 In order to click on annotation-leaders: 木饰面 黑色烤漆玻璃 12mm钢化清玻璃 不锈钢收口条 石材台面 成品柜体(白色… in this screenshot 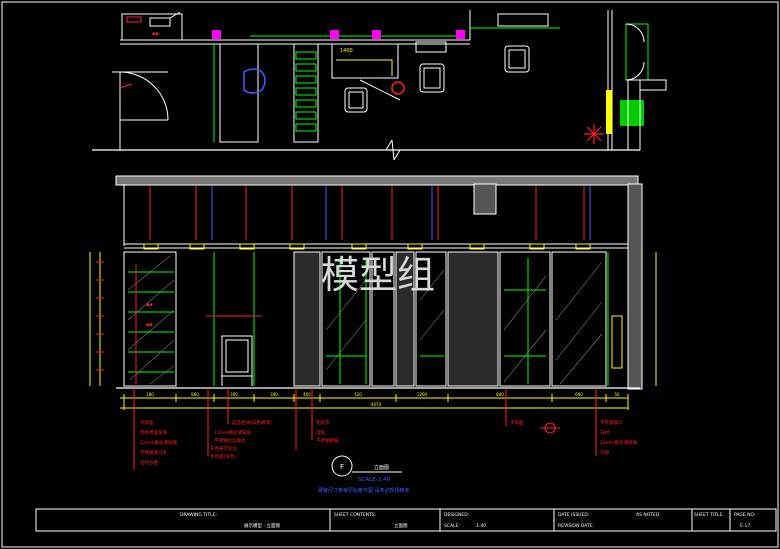, I will do `click(385, 429)`.